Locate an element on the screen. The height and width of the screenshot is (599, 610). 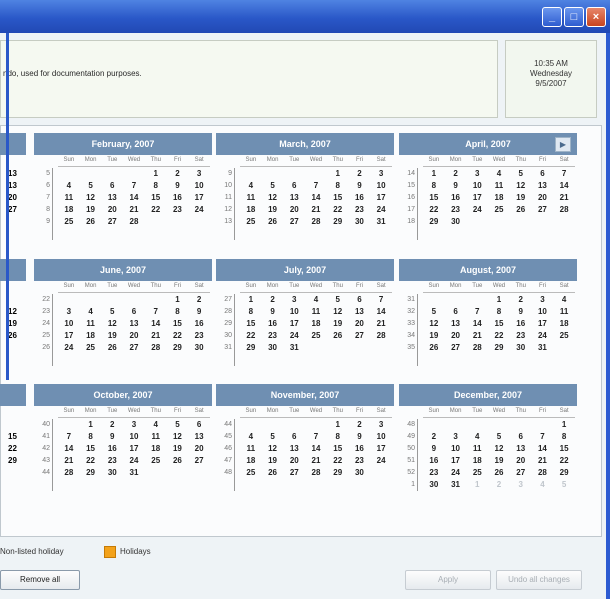
minimize-button: _ is located at coordinates (552, 17).